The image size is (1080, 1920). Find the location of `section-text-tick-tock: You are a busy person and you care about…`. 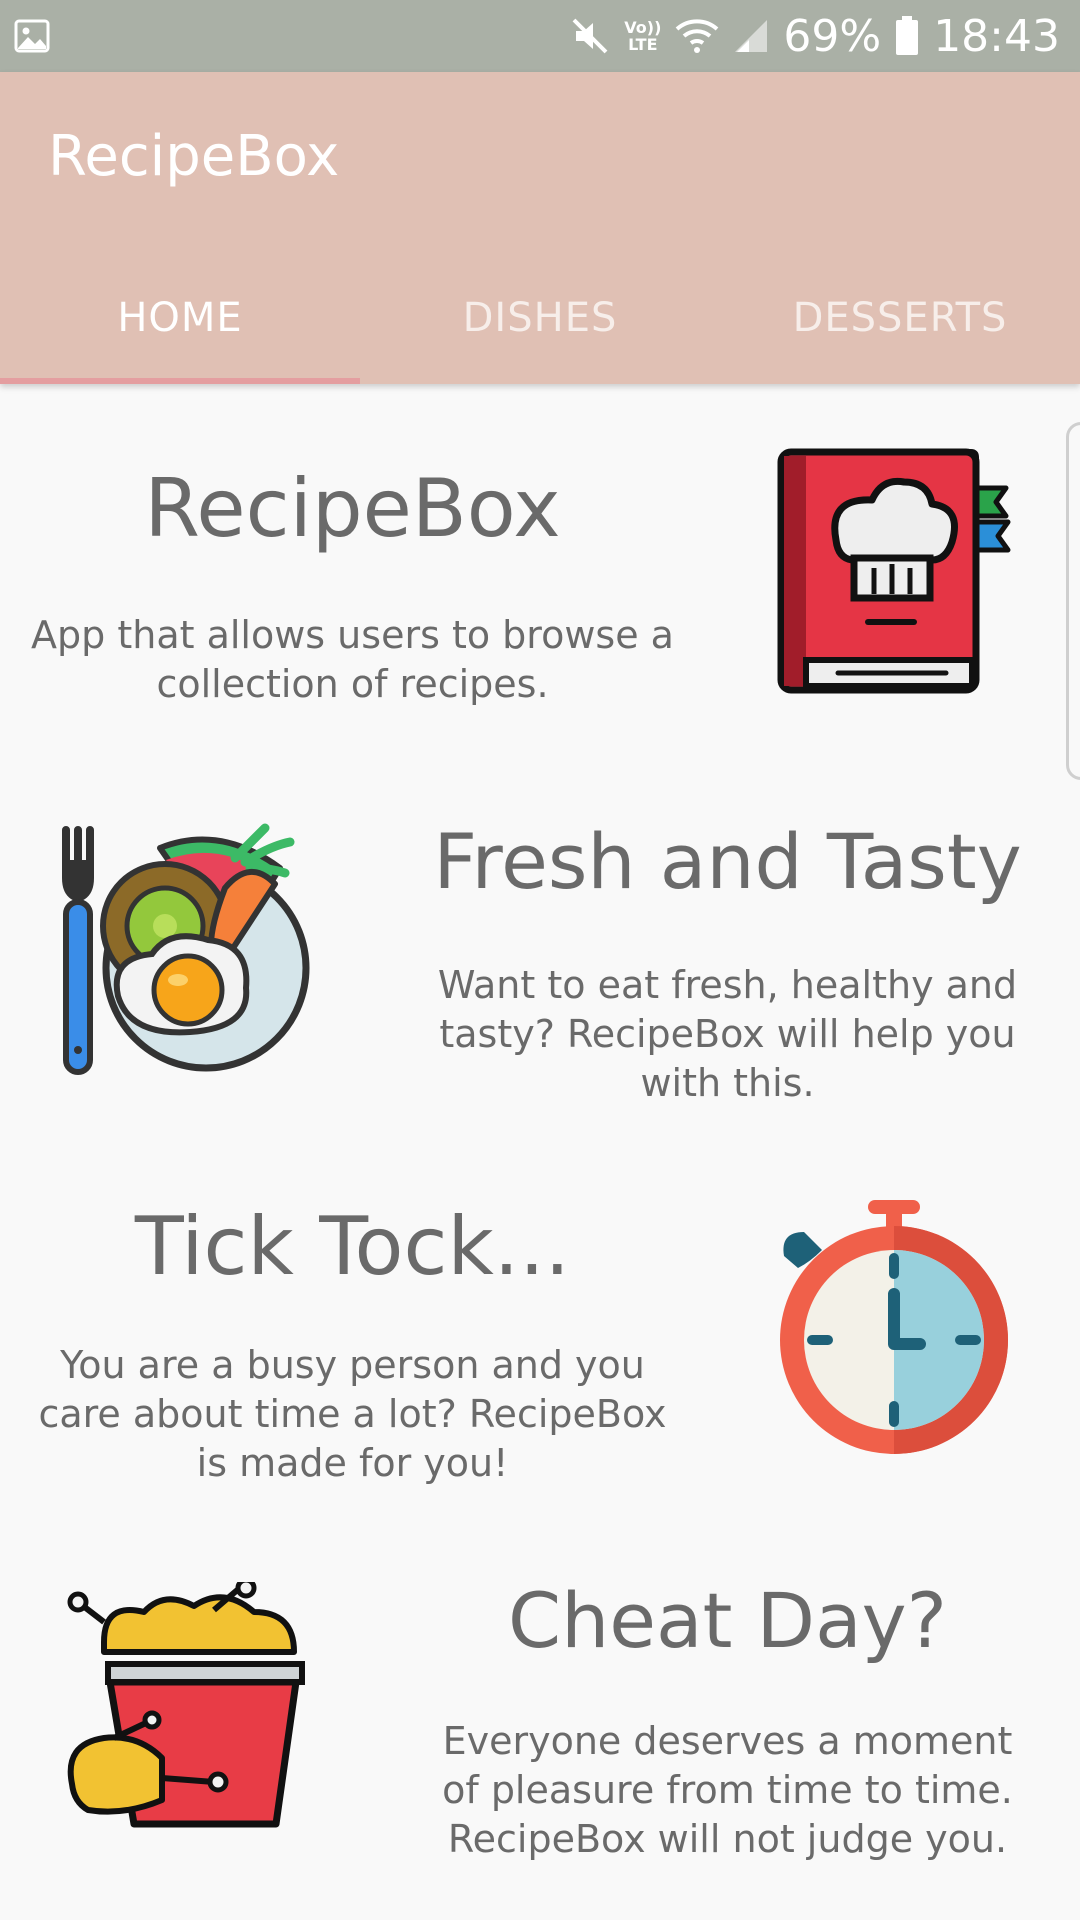

section-text-tick-tock: You are a busy person and you care about… is located at coordinates (352, 1414).